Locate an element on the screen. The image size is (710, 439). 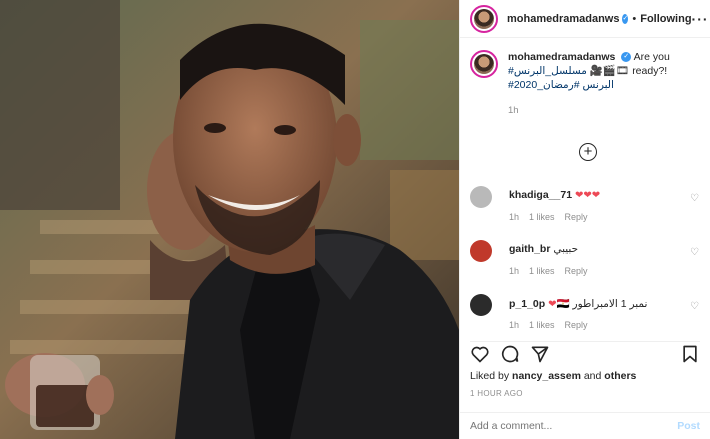
post-comment-button: Post is located at coordinates (688, 426).